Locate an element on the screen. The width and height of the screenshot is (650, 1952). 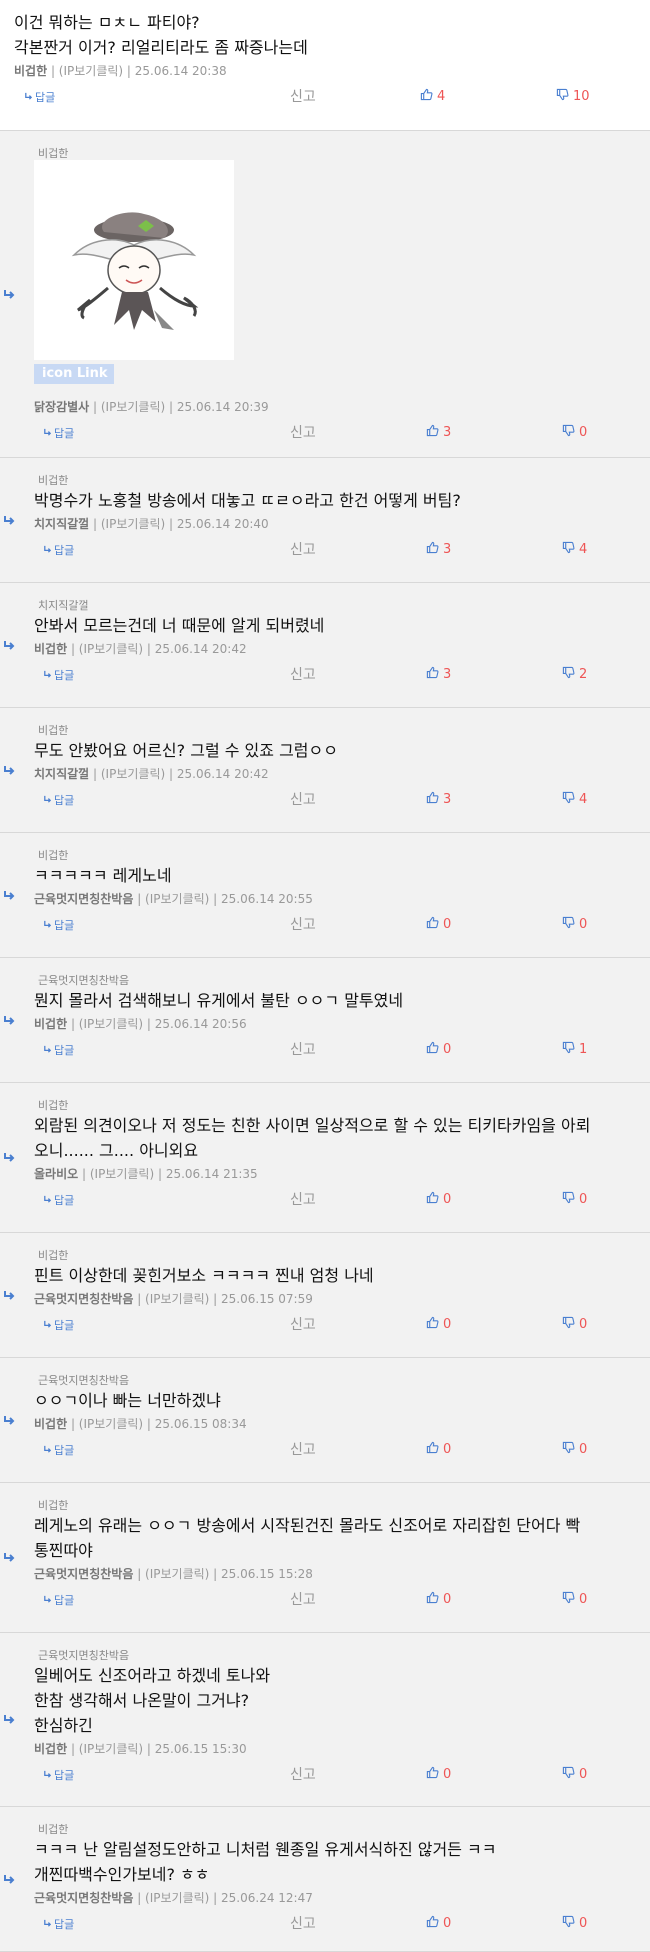
comment-actions: 답글 신고 3 2 is located at coordinates (325, 674).